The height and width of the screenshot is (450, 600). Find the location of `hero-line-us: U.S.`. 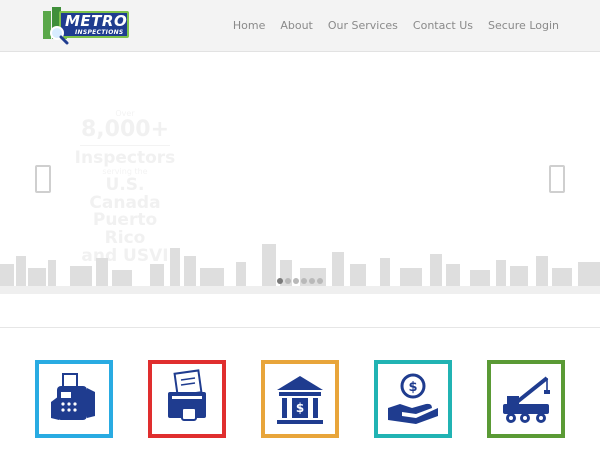

hero-line-us: U.S. is located at coordinates (125, 184).